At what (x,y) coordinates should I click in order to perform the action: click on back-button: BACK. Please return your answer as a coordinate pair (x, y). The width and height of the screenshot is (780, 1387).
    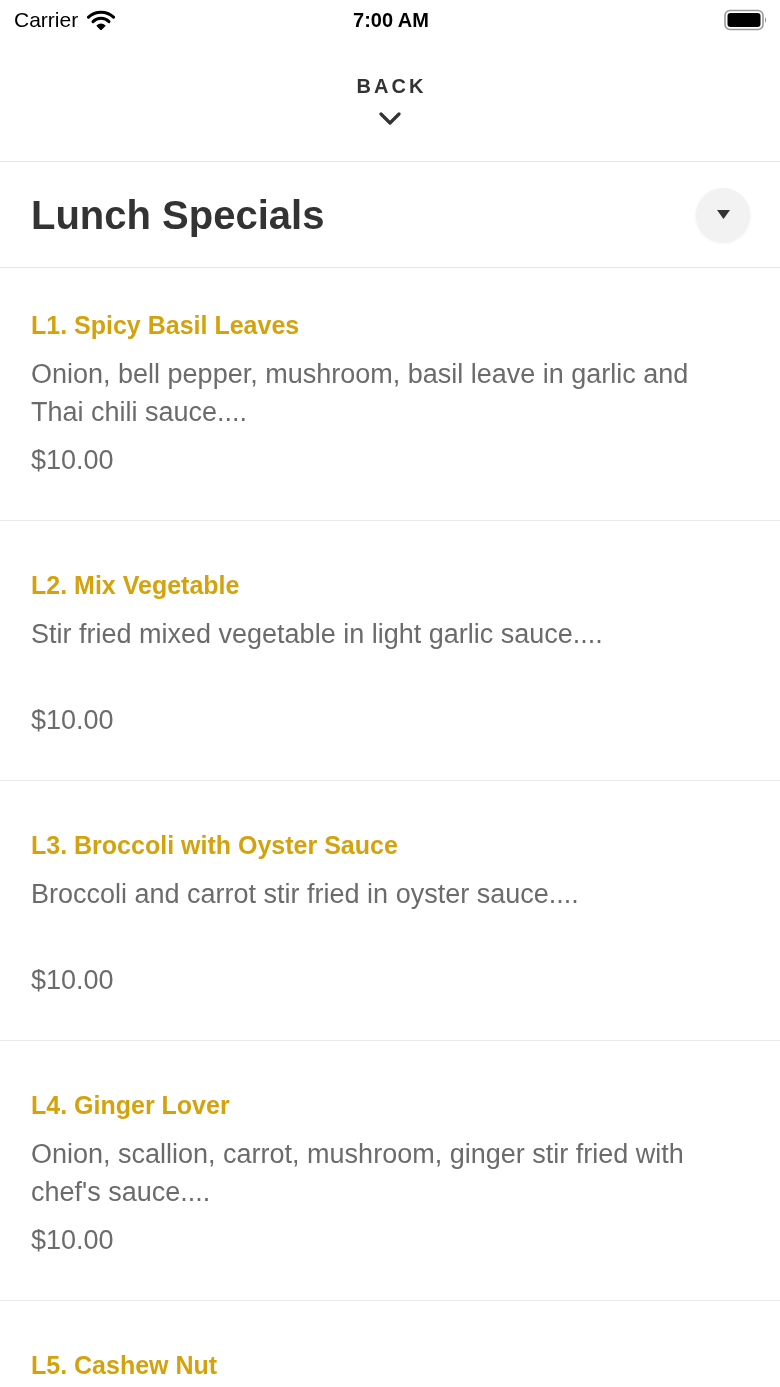
    Looking at the image, I should click on (390, 99).